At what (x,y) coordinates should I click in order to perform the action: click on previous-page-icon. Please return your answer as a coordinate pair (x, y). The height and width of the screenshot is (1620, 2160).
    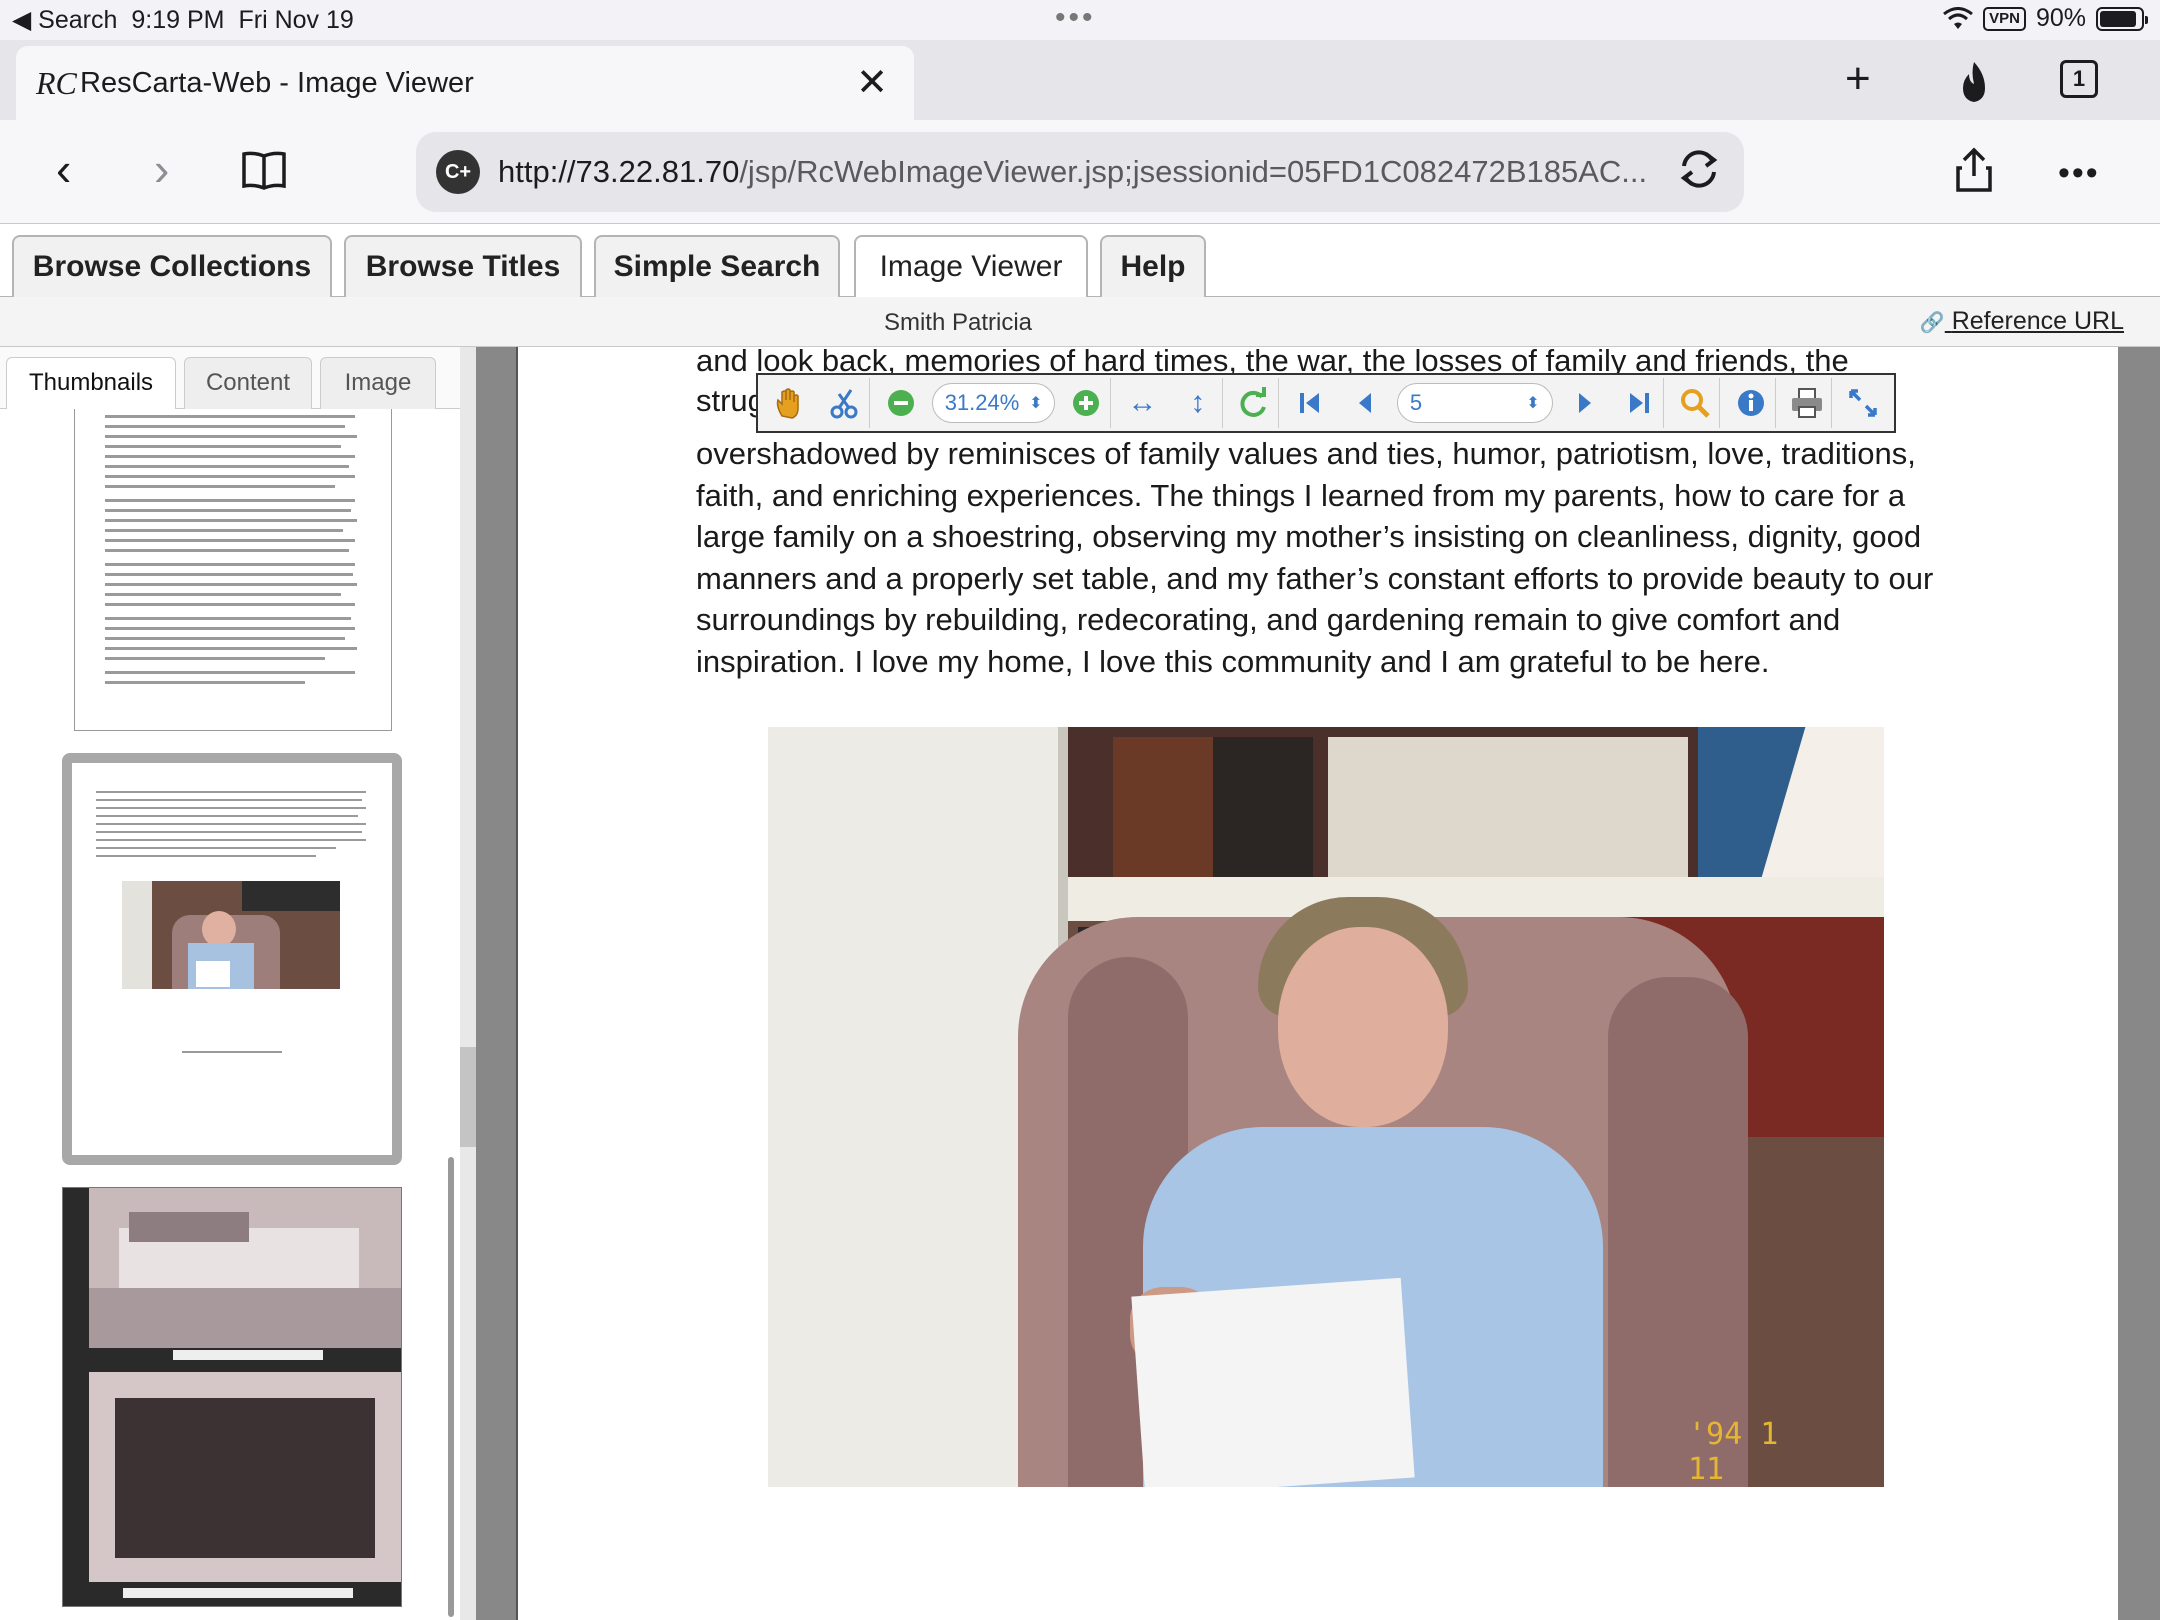
    Looking at the image, I should click on (1366, 403).